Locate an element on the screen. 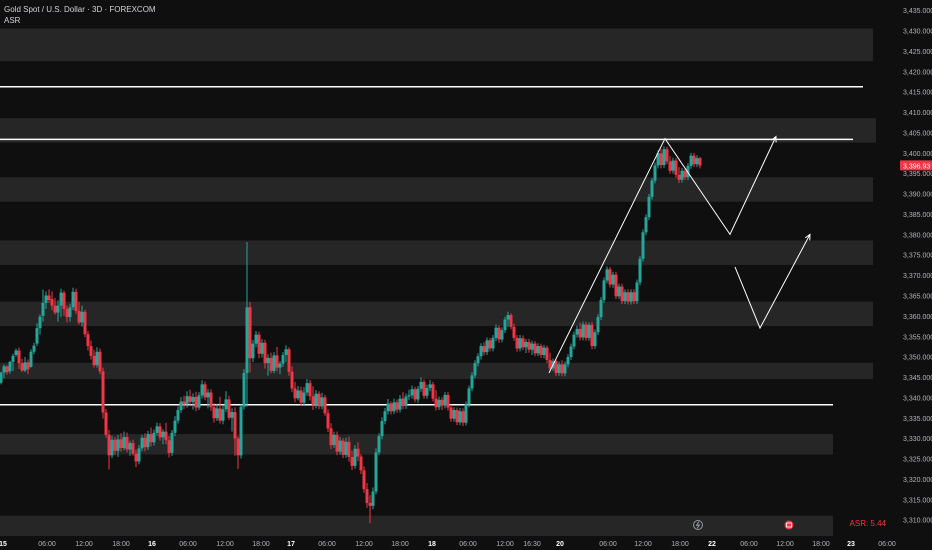 This screenshot has width=932, height=550. x-tick-4: 16 is located at coordinates (152, 544).